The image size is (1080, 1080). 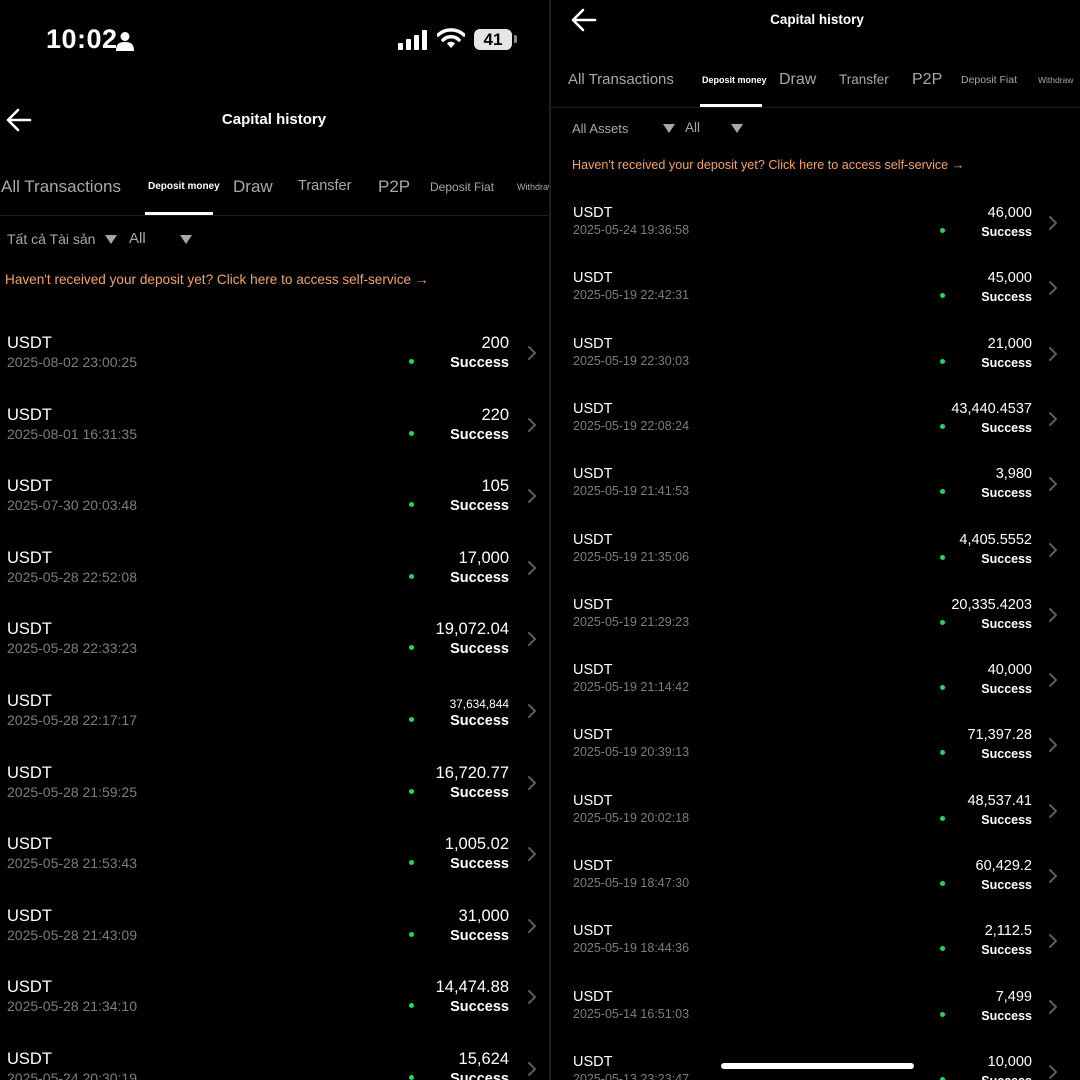 What do you see at coordinates (274, 513) in the screenshot?
I see `transaction-row: USDT 2025-07-30 20:03:48 105 Success` at bounding box center [274, 513].